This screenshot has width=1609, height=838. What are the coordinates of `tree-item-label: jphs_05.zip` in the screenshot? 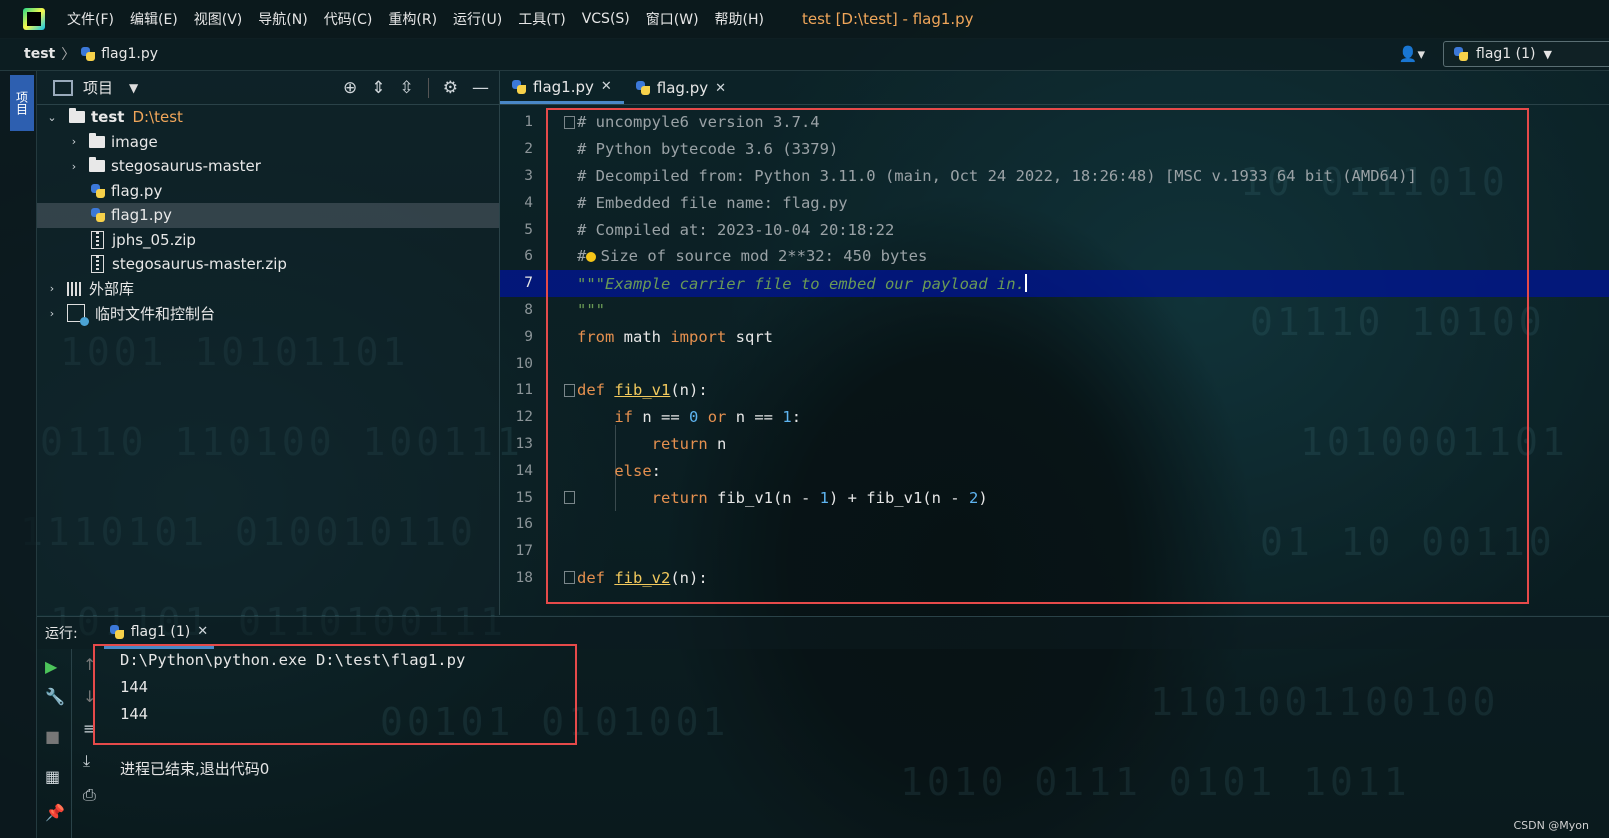 It's located at (154, 239).